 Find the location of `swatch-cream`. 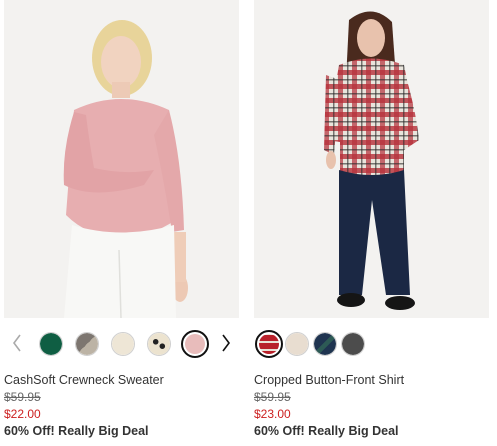

swatch-cream is located at coordinates (123, 344).